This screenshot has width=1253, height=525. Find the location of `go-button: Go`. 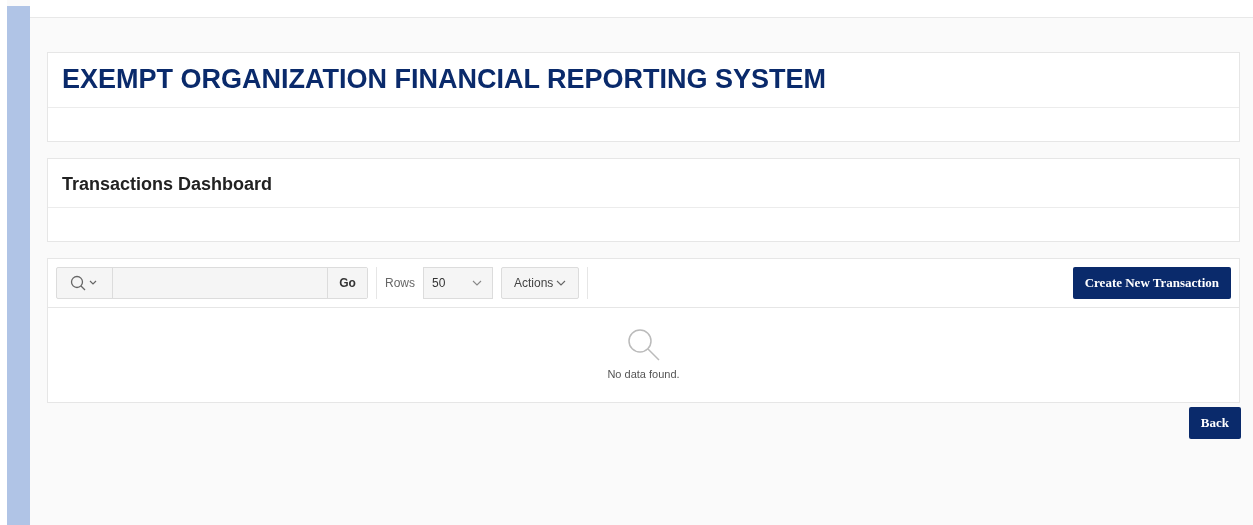

go-button: Go is located at coordinates (347, 283).